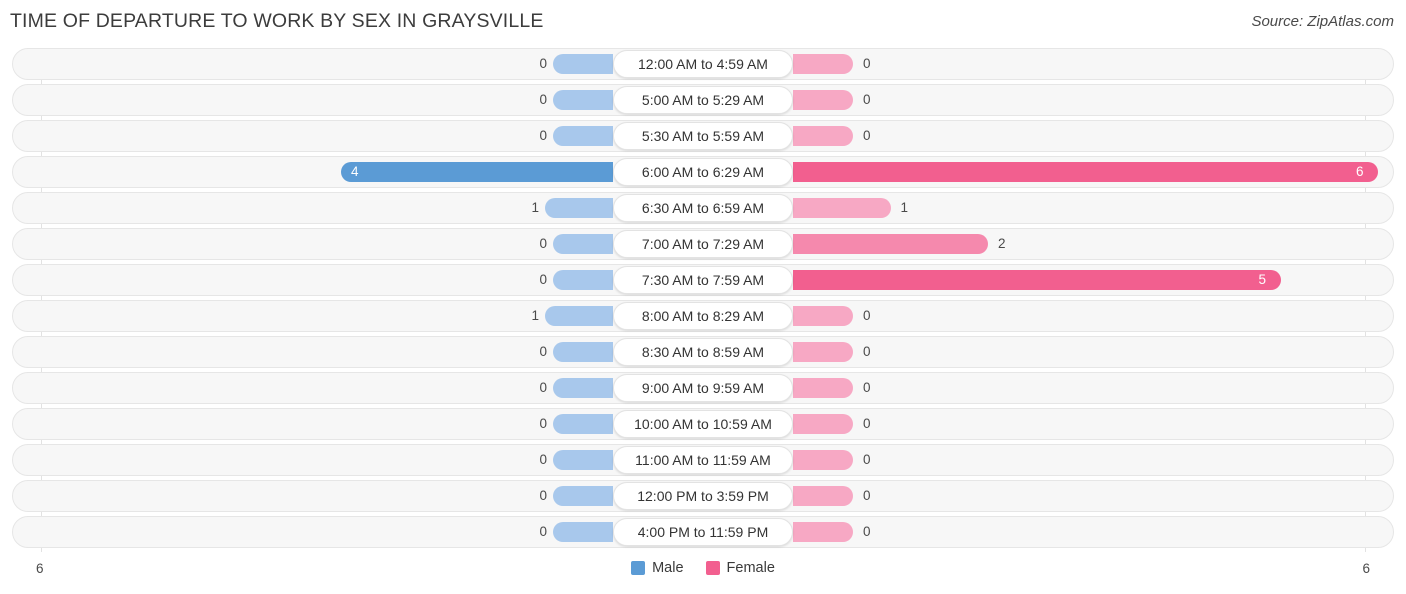  What do you see at coordinates (1360, 171) in the screenshot?
I see `female-value-label: 6` at bounding box center [1360, 171].